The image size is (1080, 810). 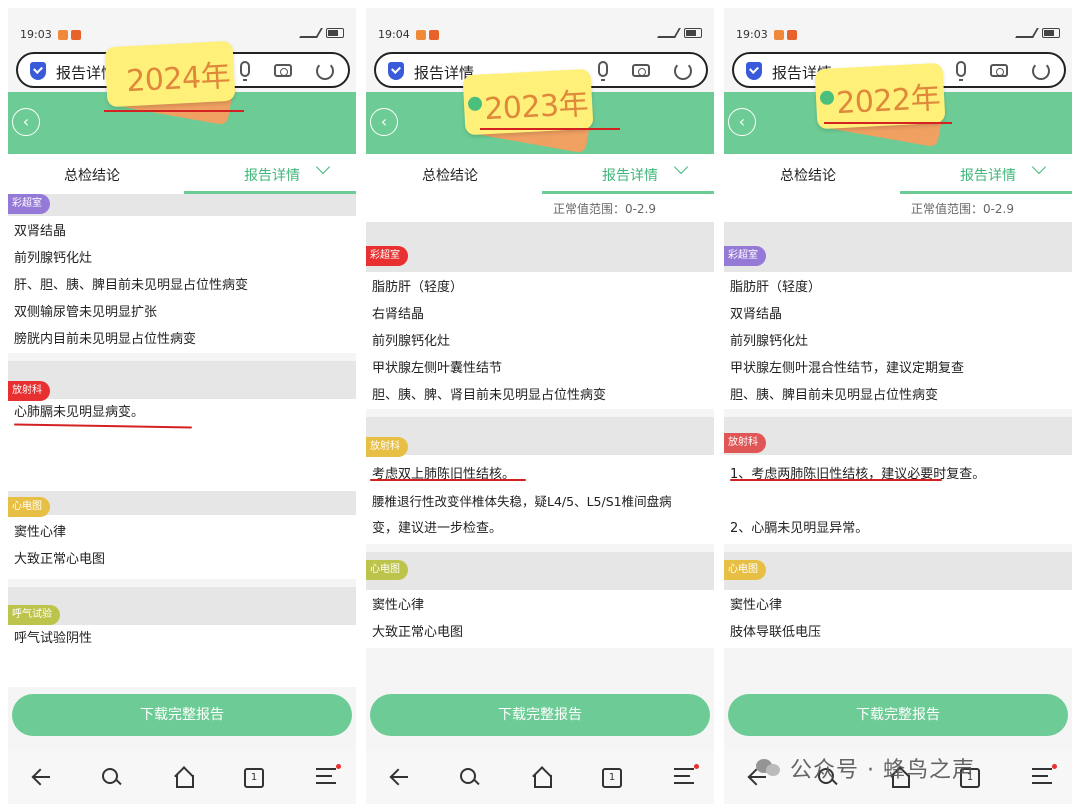 I want to click on signal-icon, so click(x=311, y=33).